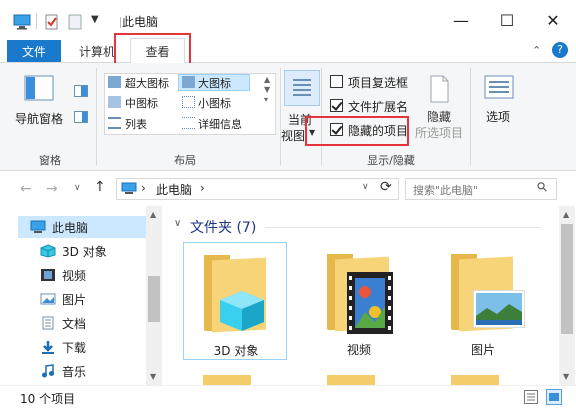 The image size is (576, 415). Describe the element at coordinates (74, 371) in the screenshot. I see `sidebar-item-label: 音乐` at that location.